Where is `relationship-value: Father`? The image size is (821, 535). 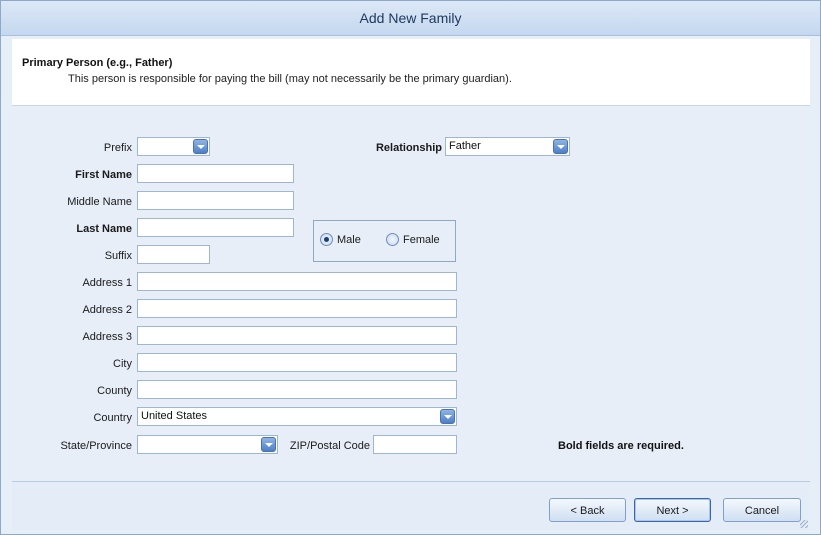
relationship-value: Father is located at coordinates (465, 146).